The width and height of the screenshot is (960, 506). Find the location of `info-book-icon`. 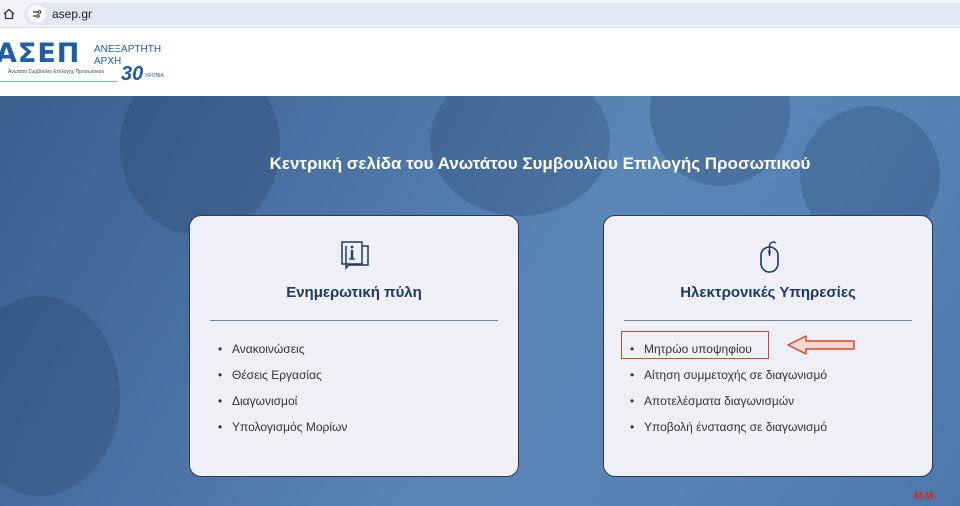

info-book-icon is located at coordinates (355, 256).